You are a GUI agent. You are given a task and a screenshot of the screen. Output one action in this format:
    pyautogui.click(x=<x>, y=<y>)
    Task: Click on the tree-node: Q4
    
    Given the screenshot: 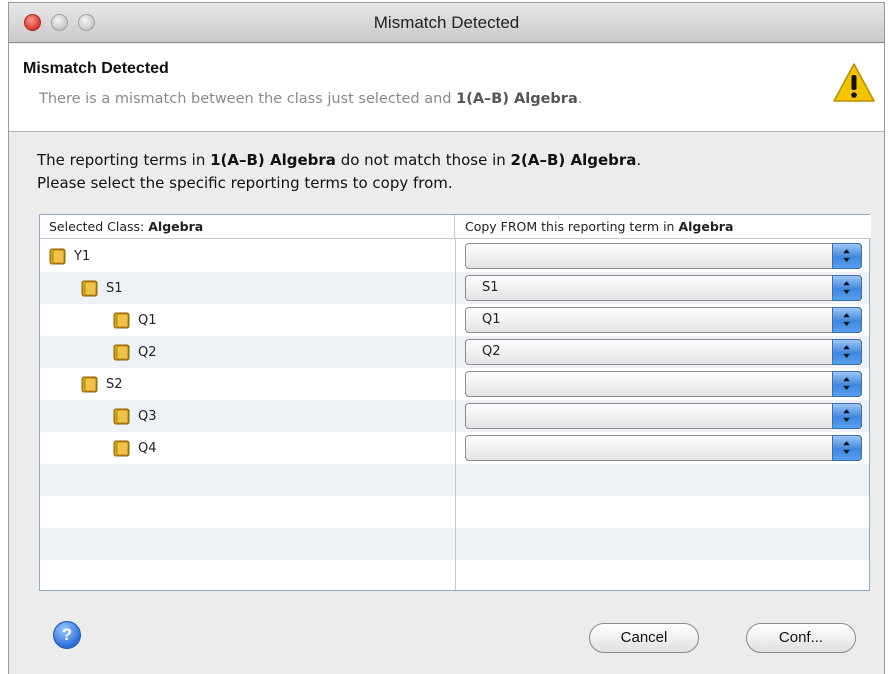 What is the action you would take?
    pyautogui.click(x=134, y=448)
    